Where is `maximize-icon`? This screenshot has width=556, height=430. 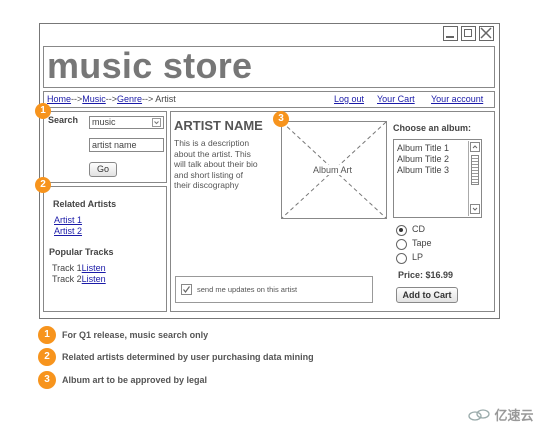 maximize-icon is located at coordinates (468, 33).